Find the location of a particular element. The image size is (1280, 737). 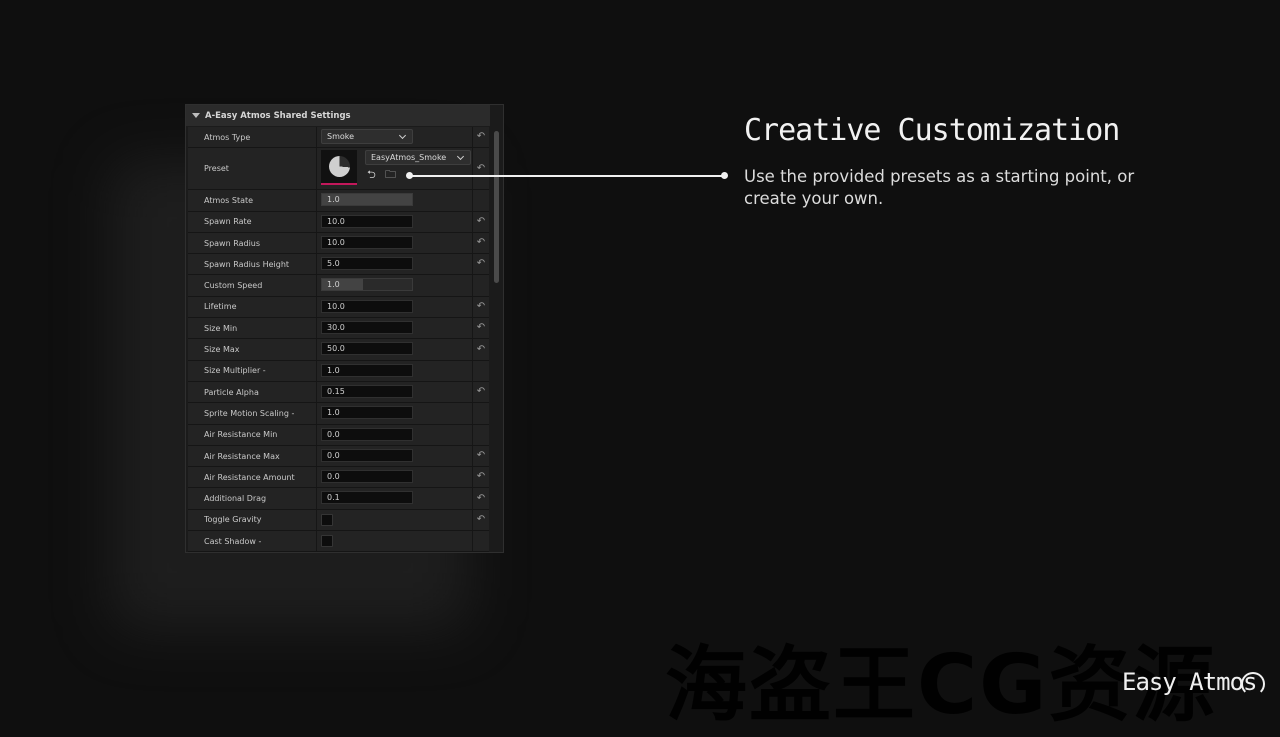

property-row: Custom Speed 1.0 is located at coordinates (338, 286).